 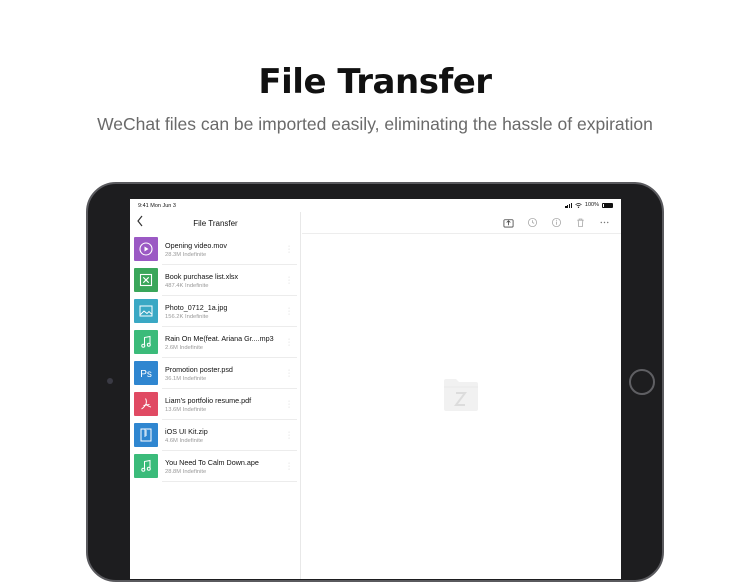 I want to click on status-time: 9:41 Mon Jun 3, so click(x=157, y=206).